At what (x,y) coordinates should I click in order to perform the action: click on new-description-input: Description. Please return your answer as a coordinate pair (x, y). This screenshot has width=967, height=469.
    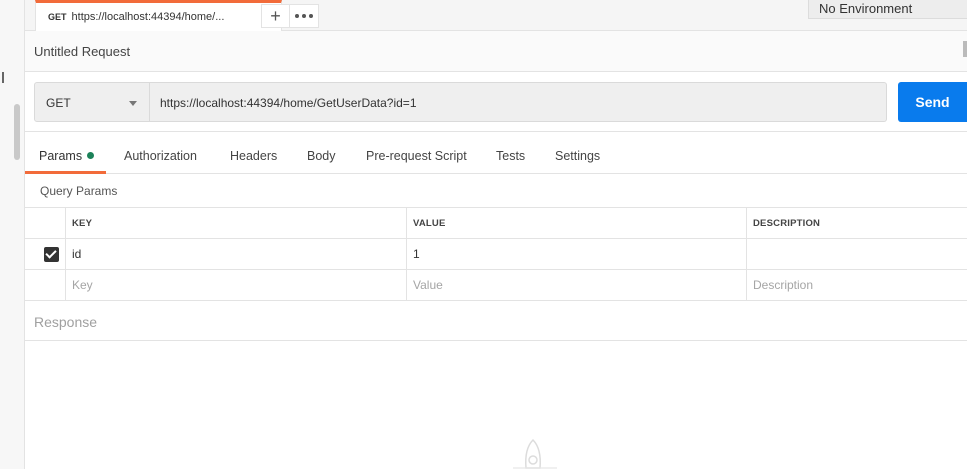
    Looking at the image, I should click on (856, 285).